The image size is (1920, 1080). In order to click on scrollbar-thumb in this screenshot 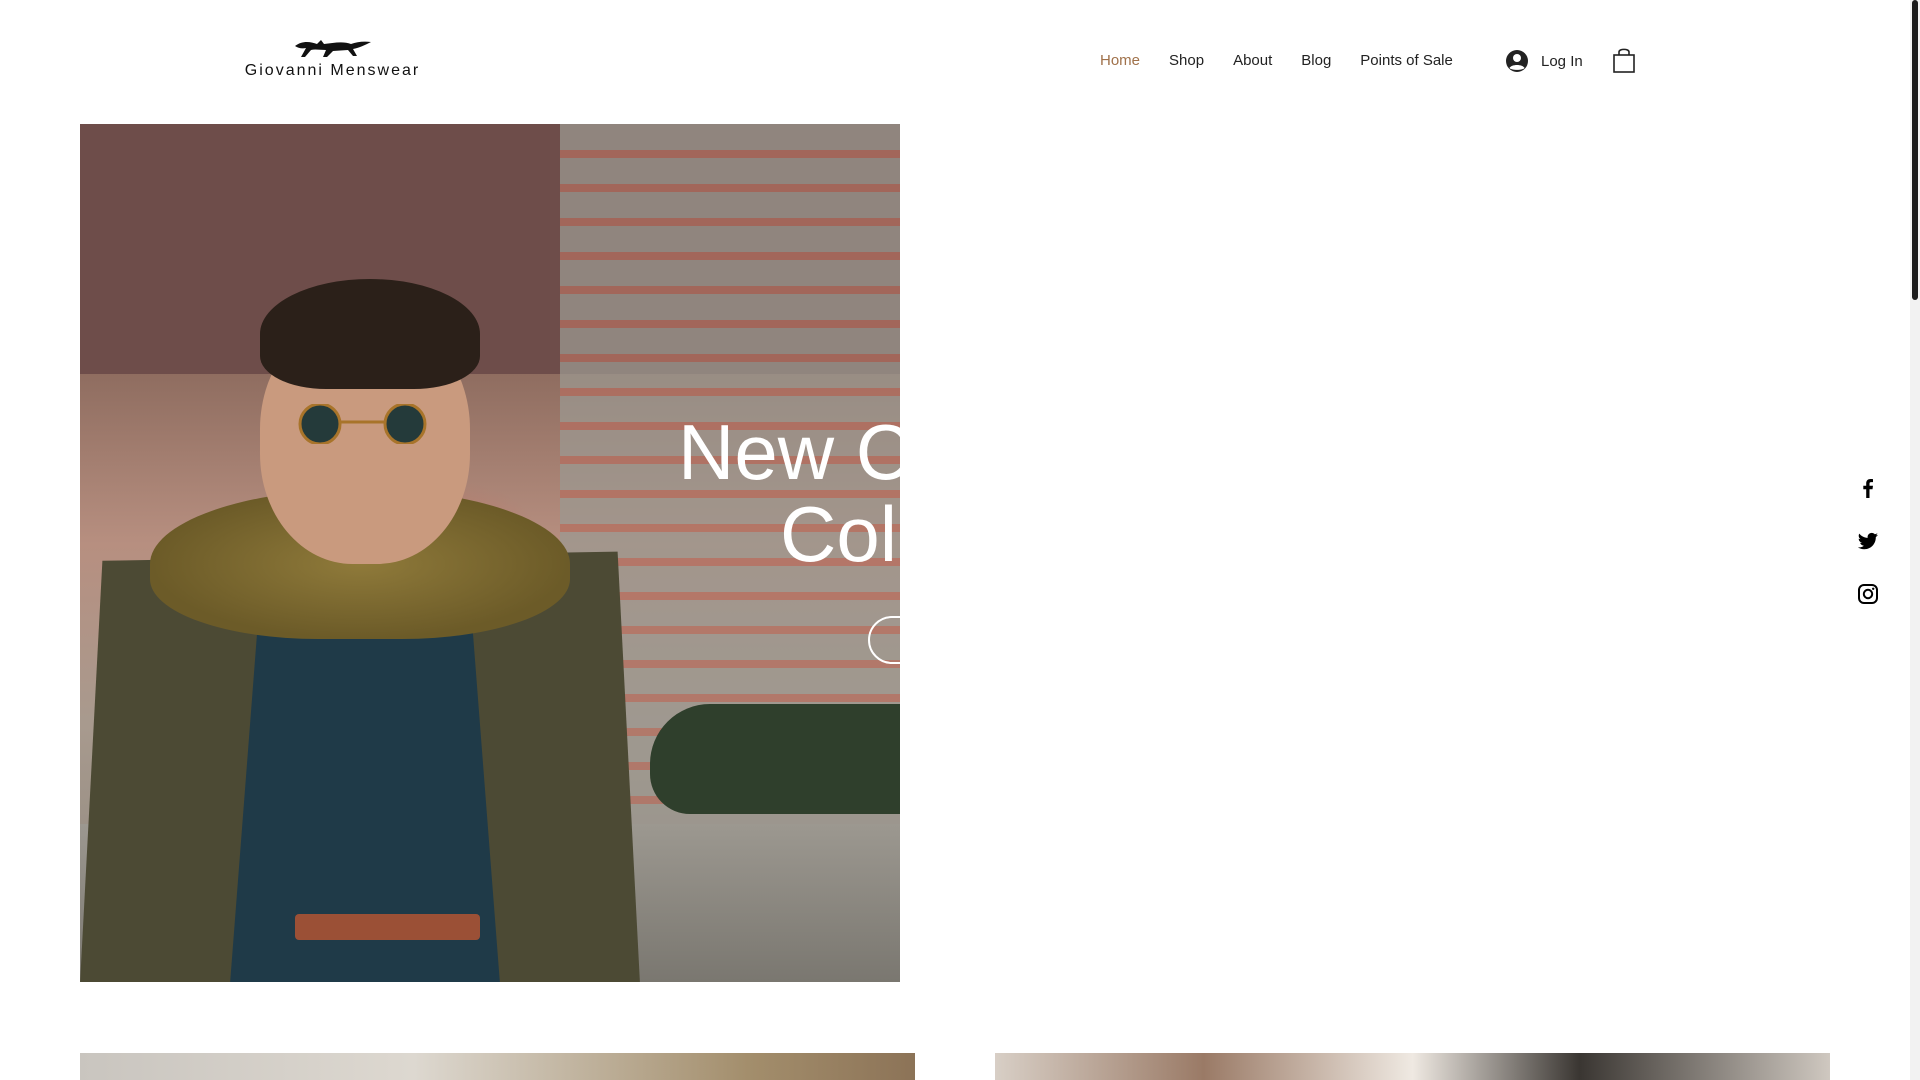, I will do `click(1915, 150)`.